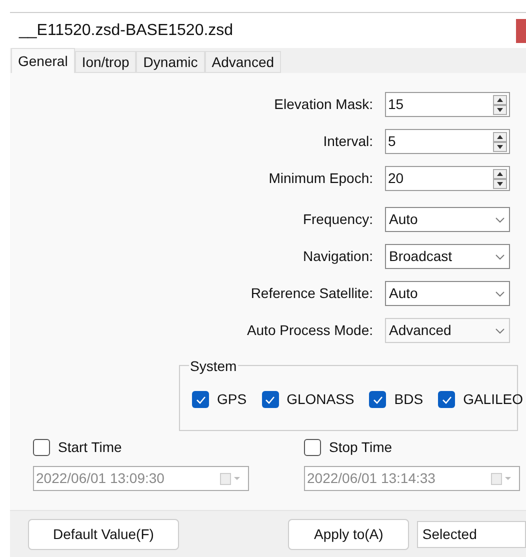  What do you see at coordinates (360, 447) in the screenshot?
I see `checkbox-label: Stop Time` at bounding box center [360, 447].